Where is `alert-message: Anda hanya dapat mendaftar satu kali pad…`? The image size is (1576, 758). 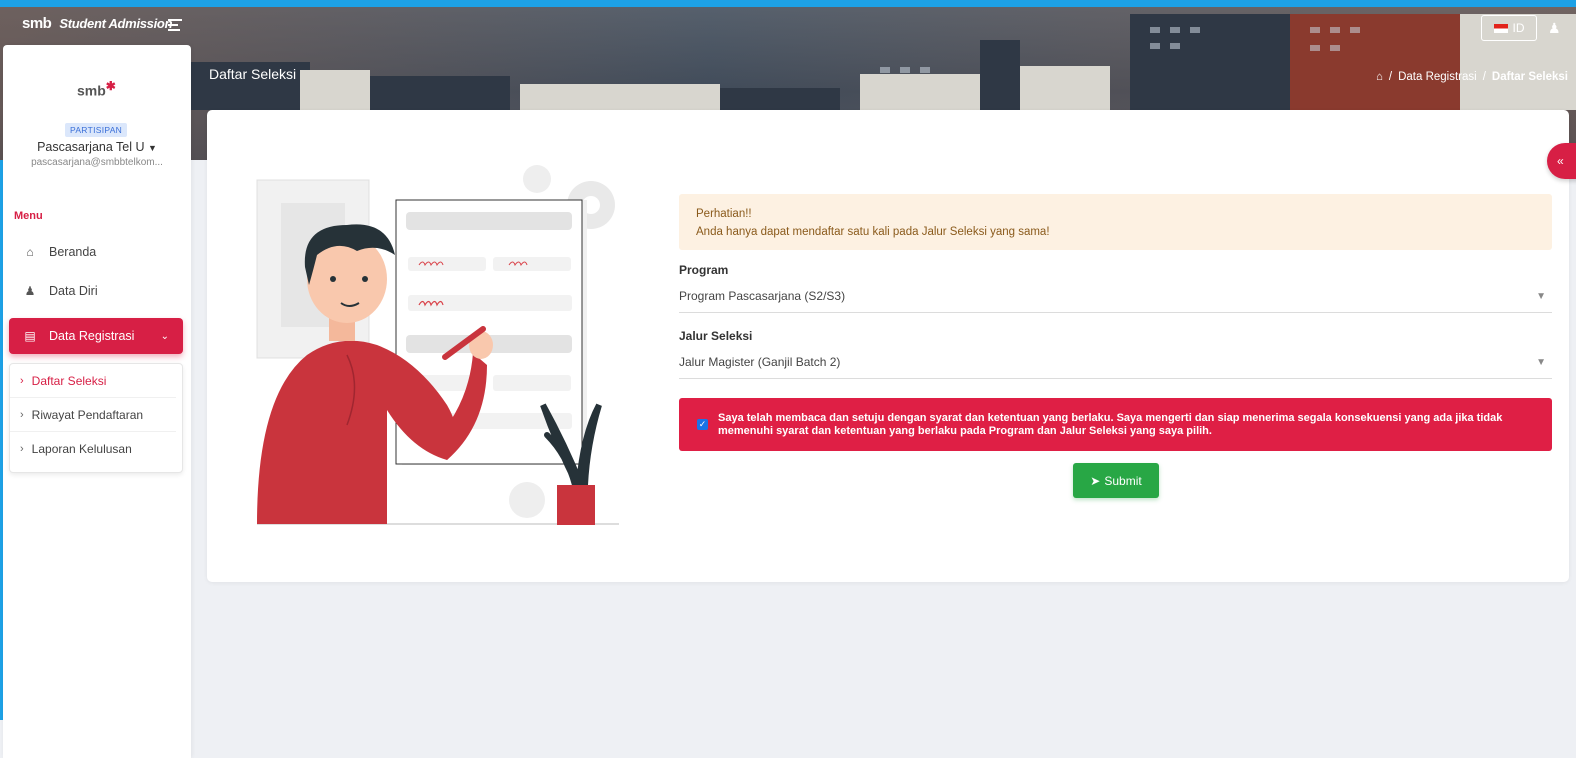 alert-message: Anda hanya dapat mendaftar satu kali pad… is located at coordinates (873, 232).